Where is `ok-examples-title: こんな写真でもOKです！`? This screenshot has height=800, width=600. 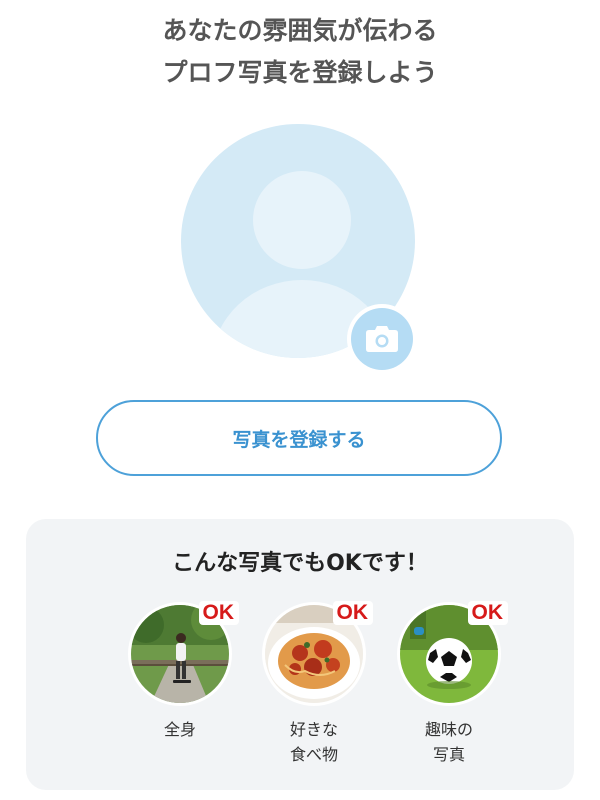 ok-examples-title: こんな写真でもOKです！ is located at coordinates (300, 563).